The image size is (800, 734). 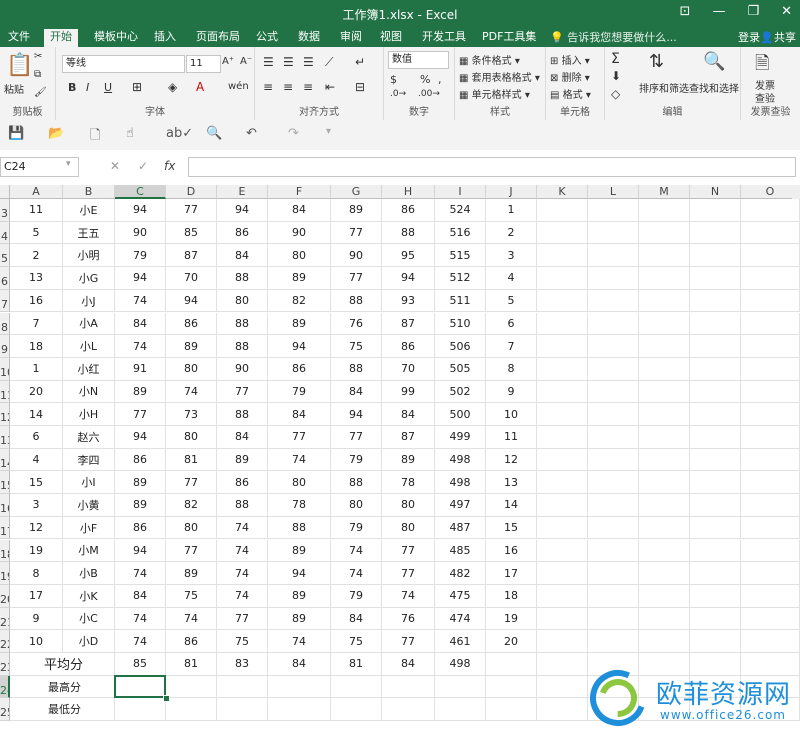 I want to click on col-header-a: A, so click(x=36, y=192).